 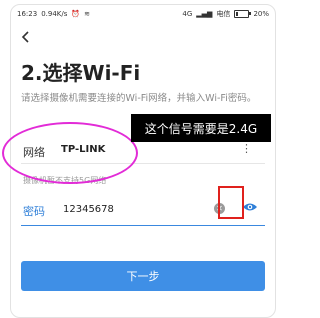 I want to click on highlight-ellipse, so click(x=70, y=153).